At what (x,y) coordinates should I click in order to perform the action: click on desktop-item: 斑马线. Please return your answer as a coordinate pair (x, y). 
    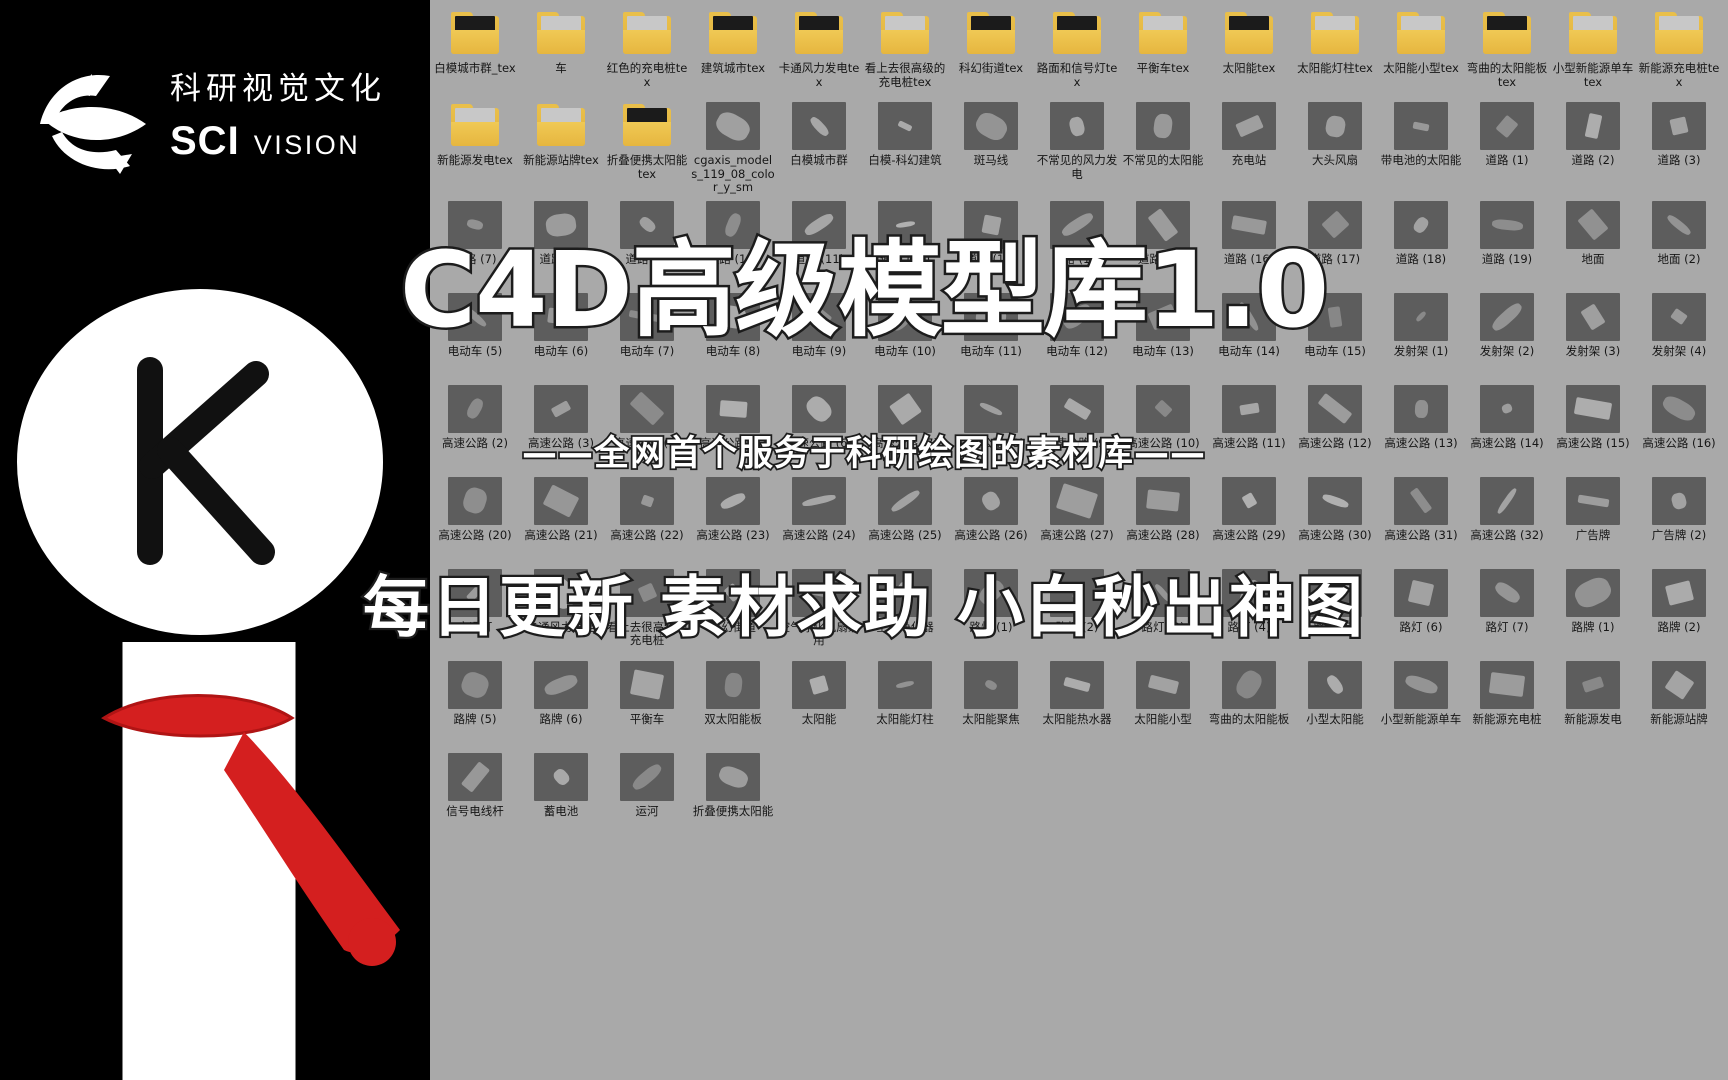
    Looking at the image, I should click on (991, 145).